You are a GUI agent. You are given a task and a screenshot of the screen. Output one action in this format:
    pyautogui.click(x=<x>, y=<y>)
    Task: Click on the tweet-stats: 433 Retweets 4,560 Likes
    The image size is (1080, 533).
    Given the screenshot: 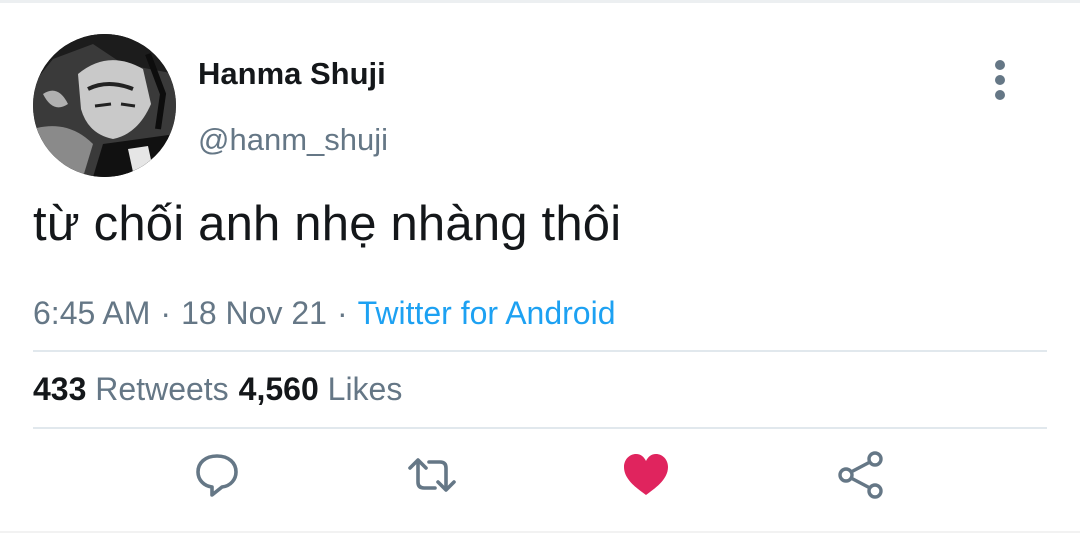 What is the action you would take?
    pyautogui.click(x=217, y=389)
    